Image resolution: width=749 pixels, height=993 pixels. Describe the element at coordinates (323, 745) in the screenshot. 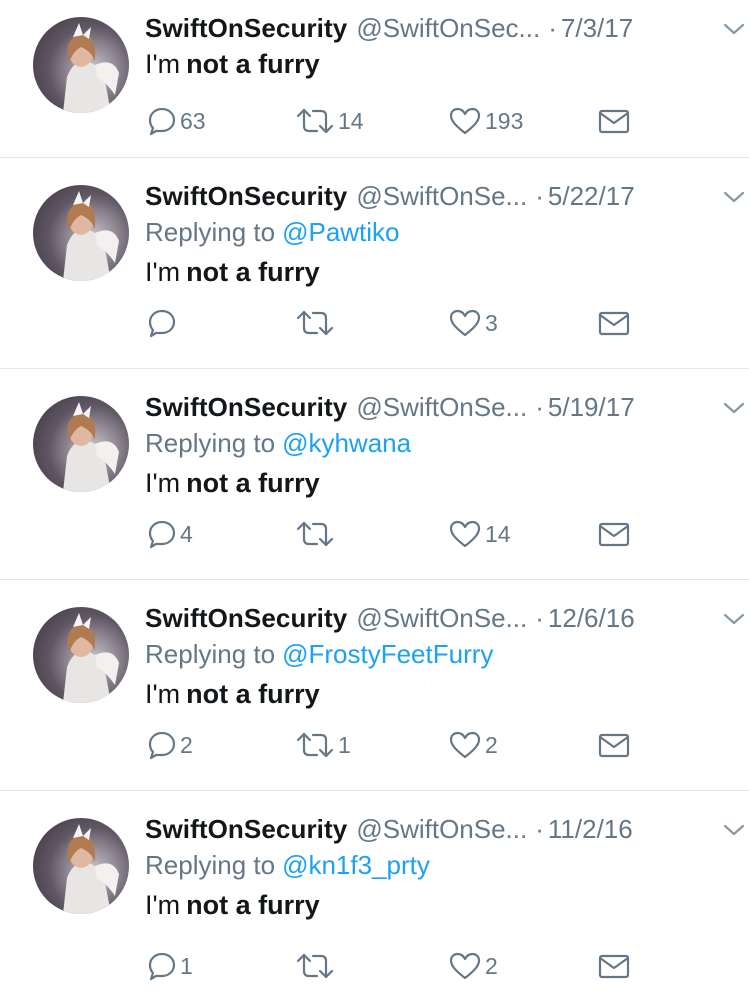

I see `retweet-button: 1` at that location.